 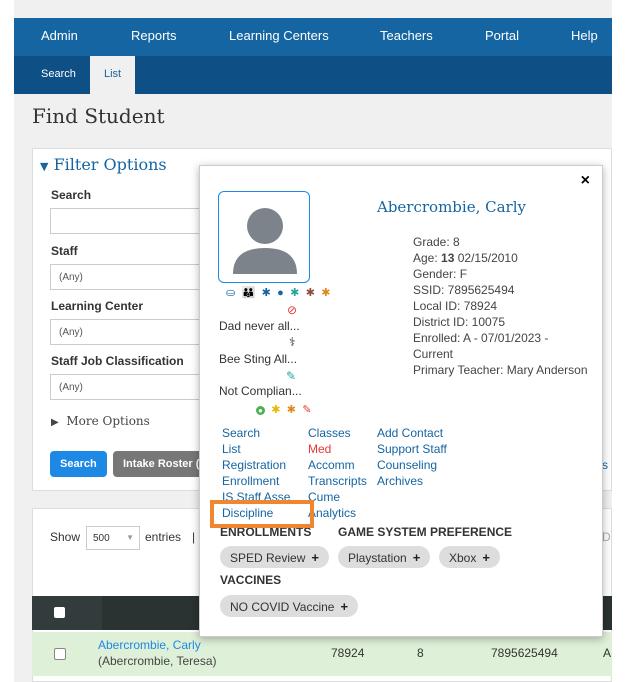 What do you see at coordinates (250, 481) in the screenshot?
I see `link-enrollment: Enrollment` at bounding box center [250, 481].